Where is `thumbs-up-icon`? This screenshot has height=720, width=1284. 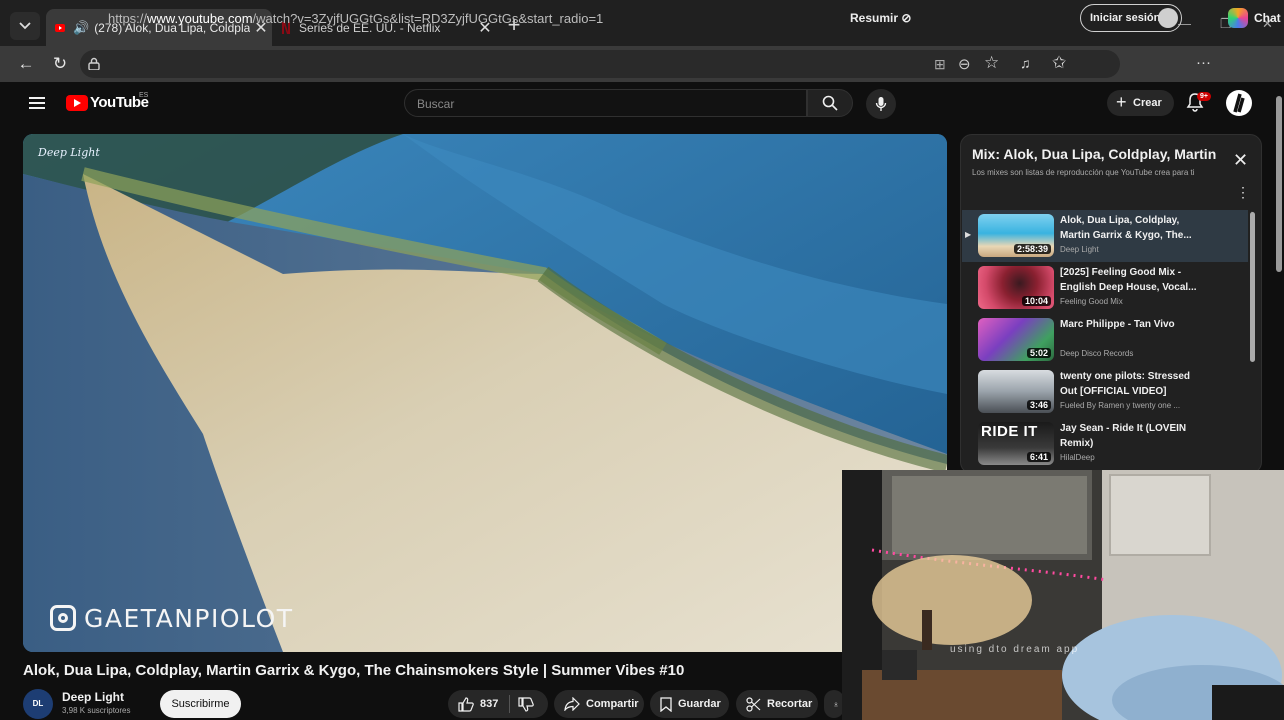
thumbs-up-icon is located at coordinates (466, 704).